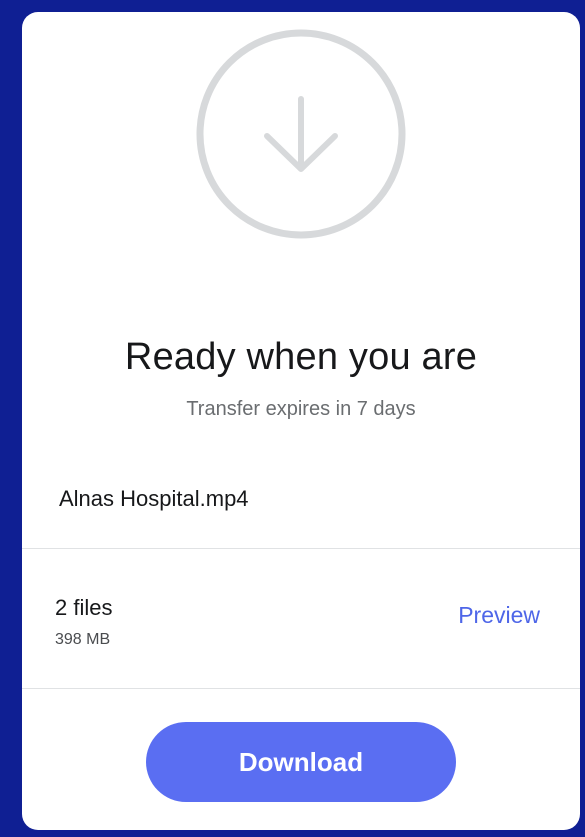  Describe the element at coordinates (84, 607) in the screenshot. I see `files-count: 2 files` at that location.